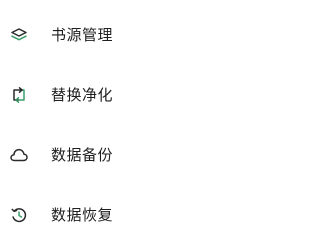  What do you see at coordinates (82, 95) in the screenshot?
I see `menu-item-label: 替换净化` at bounding box center [82, 95].